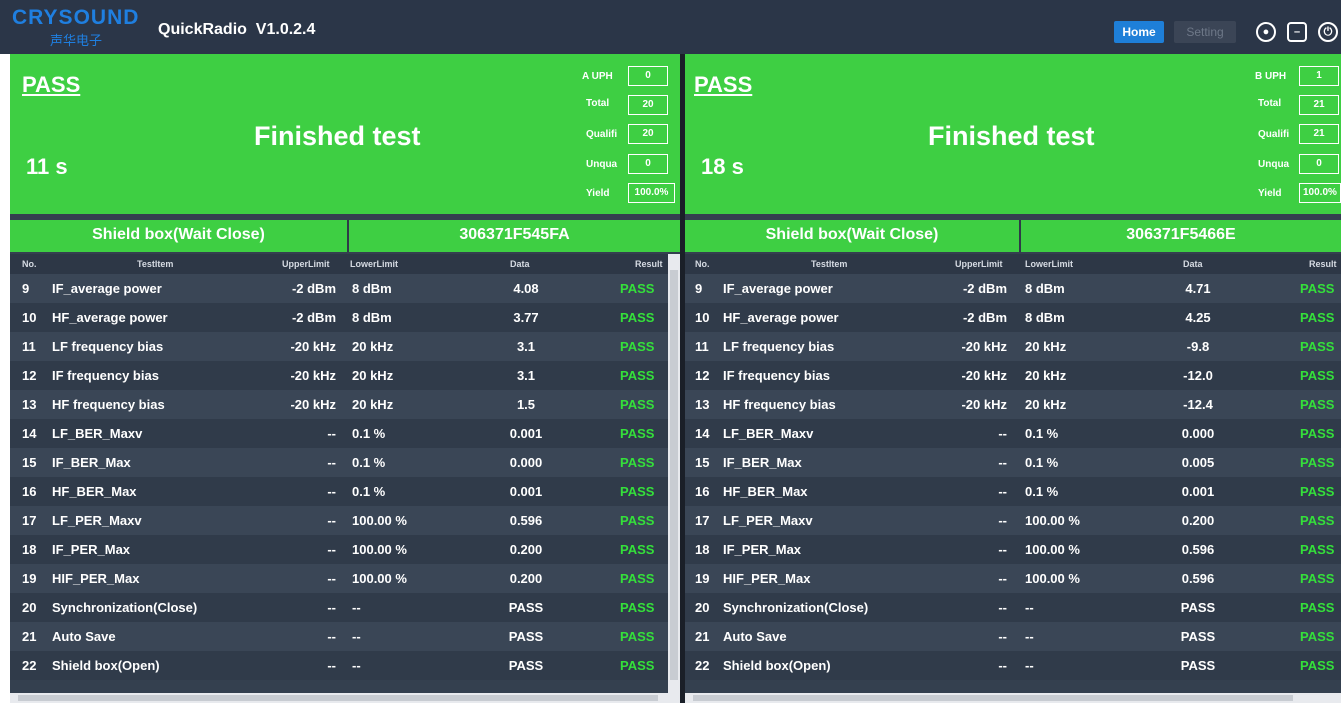  Describe the element at coordinates (526, 636) in the screenshot. I see `cell-data: PASS` at that location.